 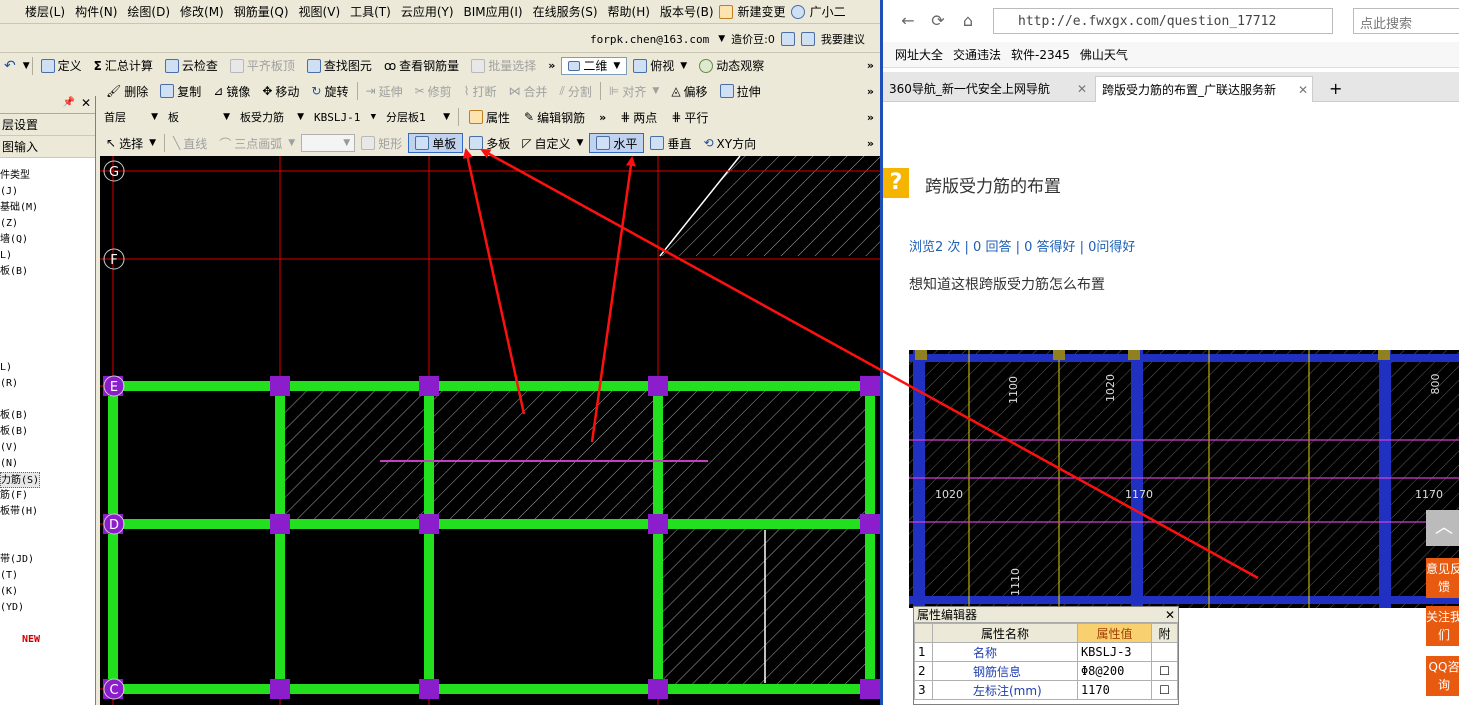 I want to click on component-name-select: KBSLJ-1 ▼, so click(x=345, y=117).